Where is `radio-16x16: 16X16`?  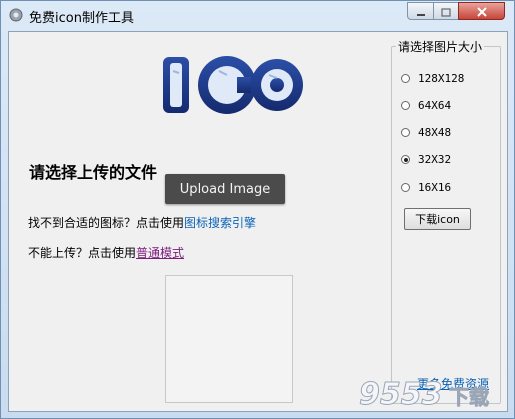 radio-16x16: 16X16 is located at coordinates (426, 187).